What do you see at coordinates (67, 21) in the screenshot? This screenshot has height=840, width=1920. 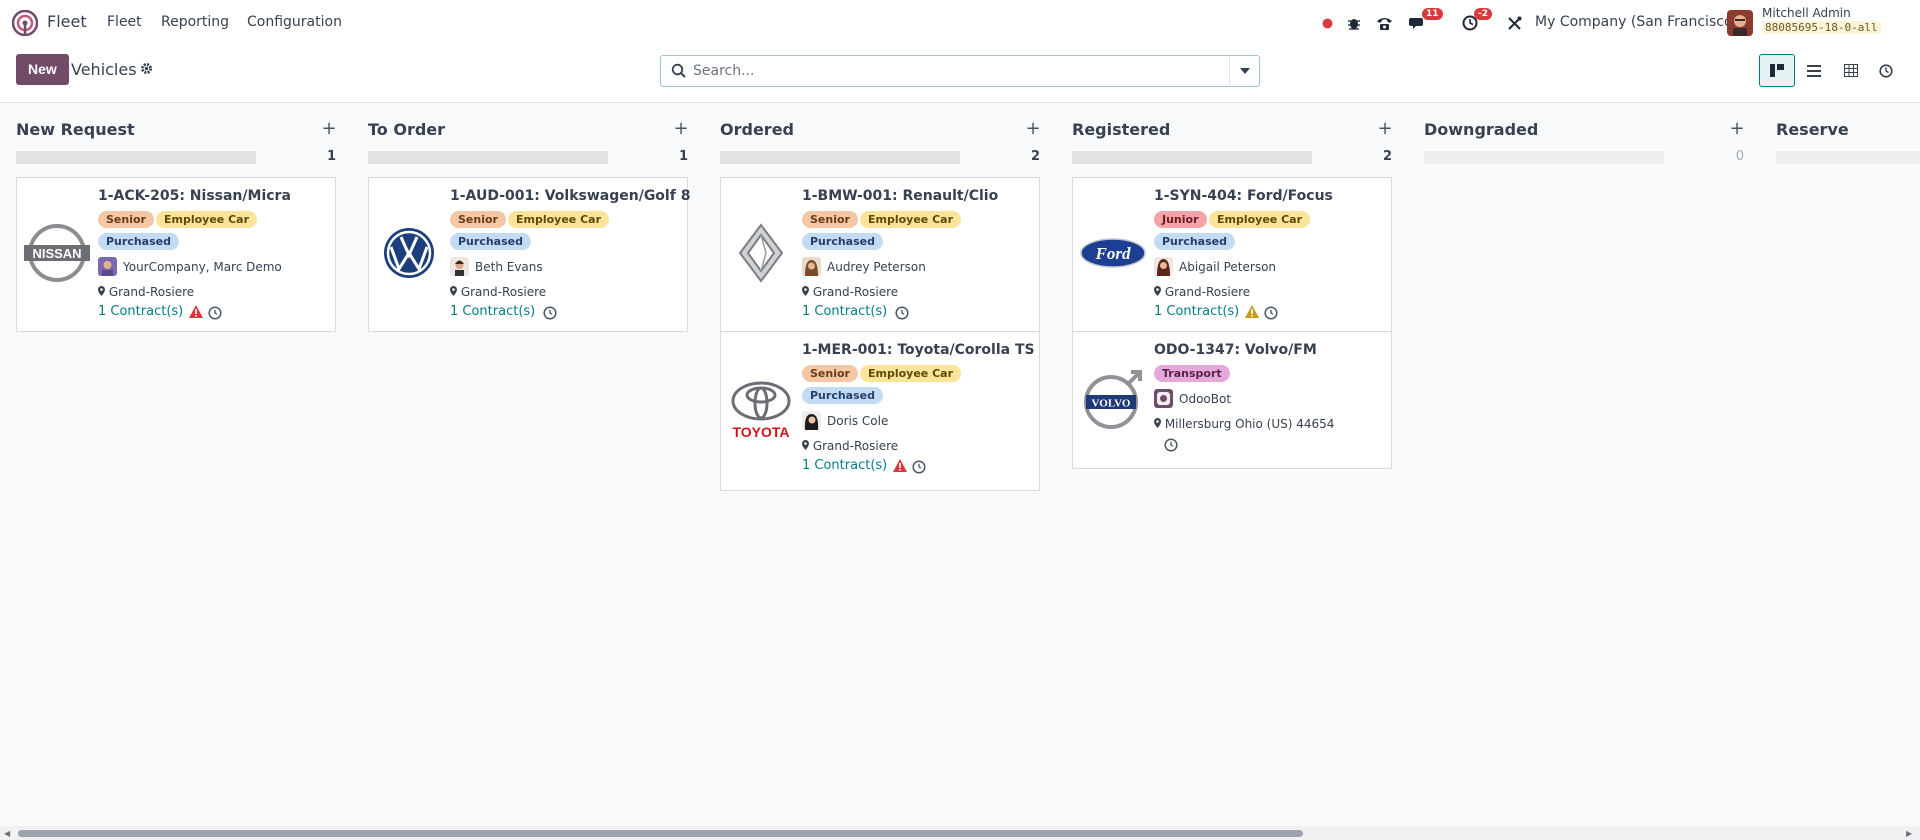 I see `app-name: Fleet` at bounding box center [67, 21].